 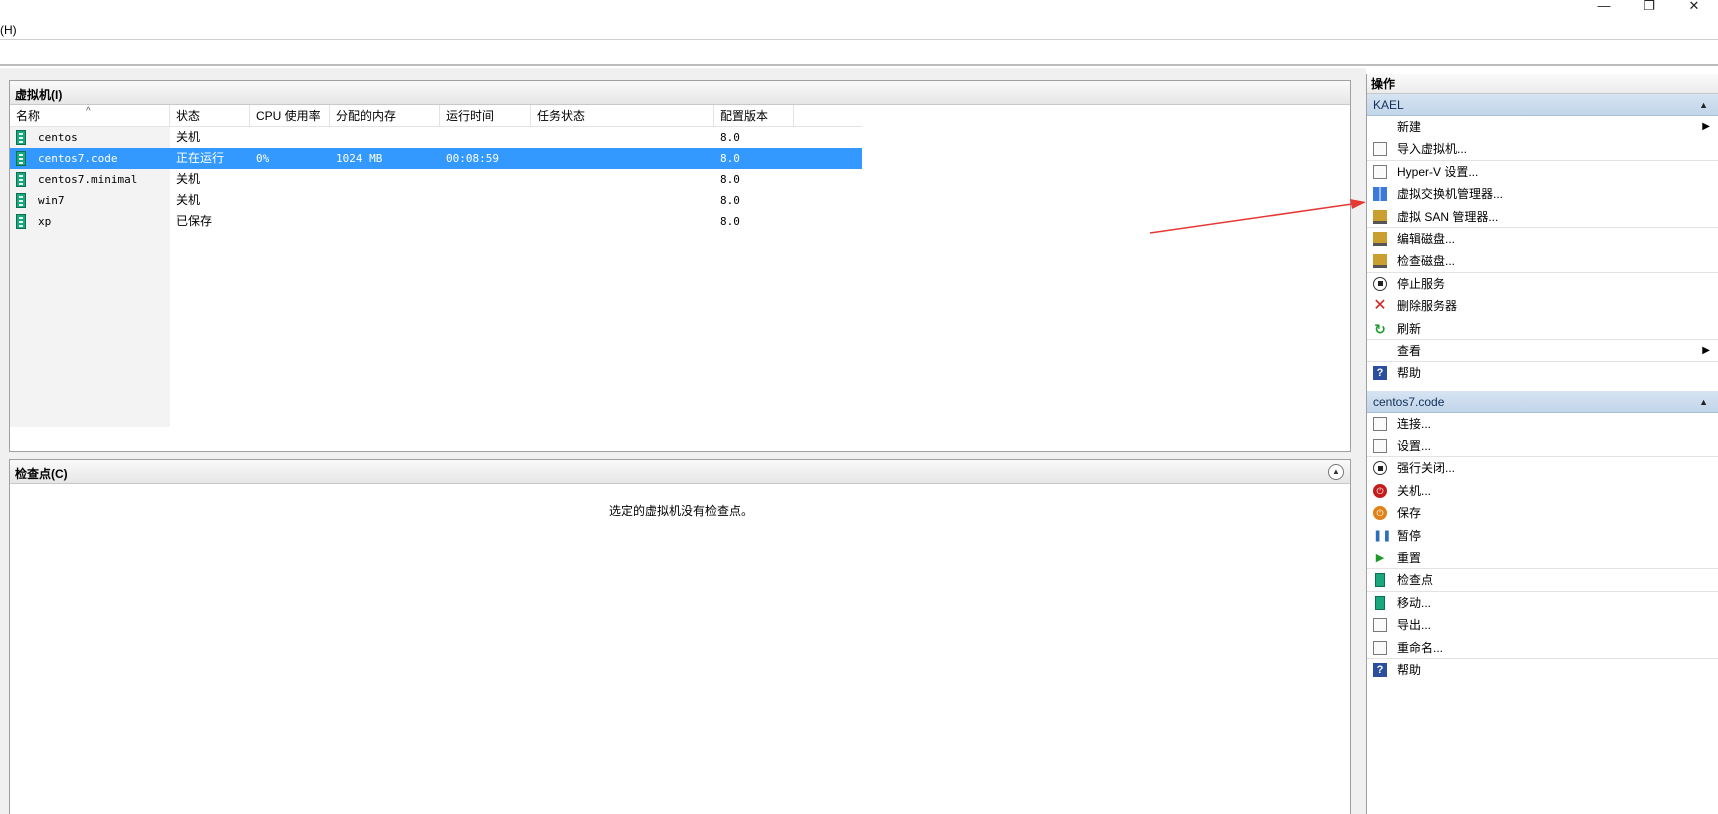 What do you see at coordinates (436, 179) in the screenshot?
I see `table-row: centos7.minimal 关机 8.0` at bounding box center [436, 179].